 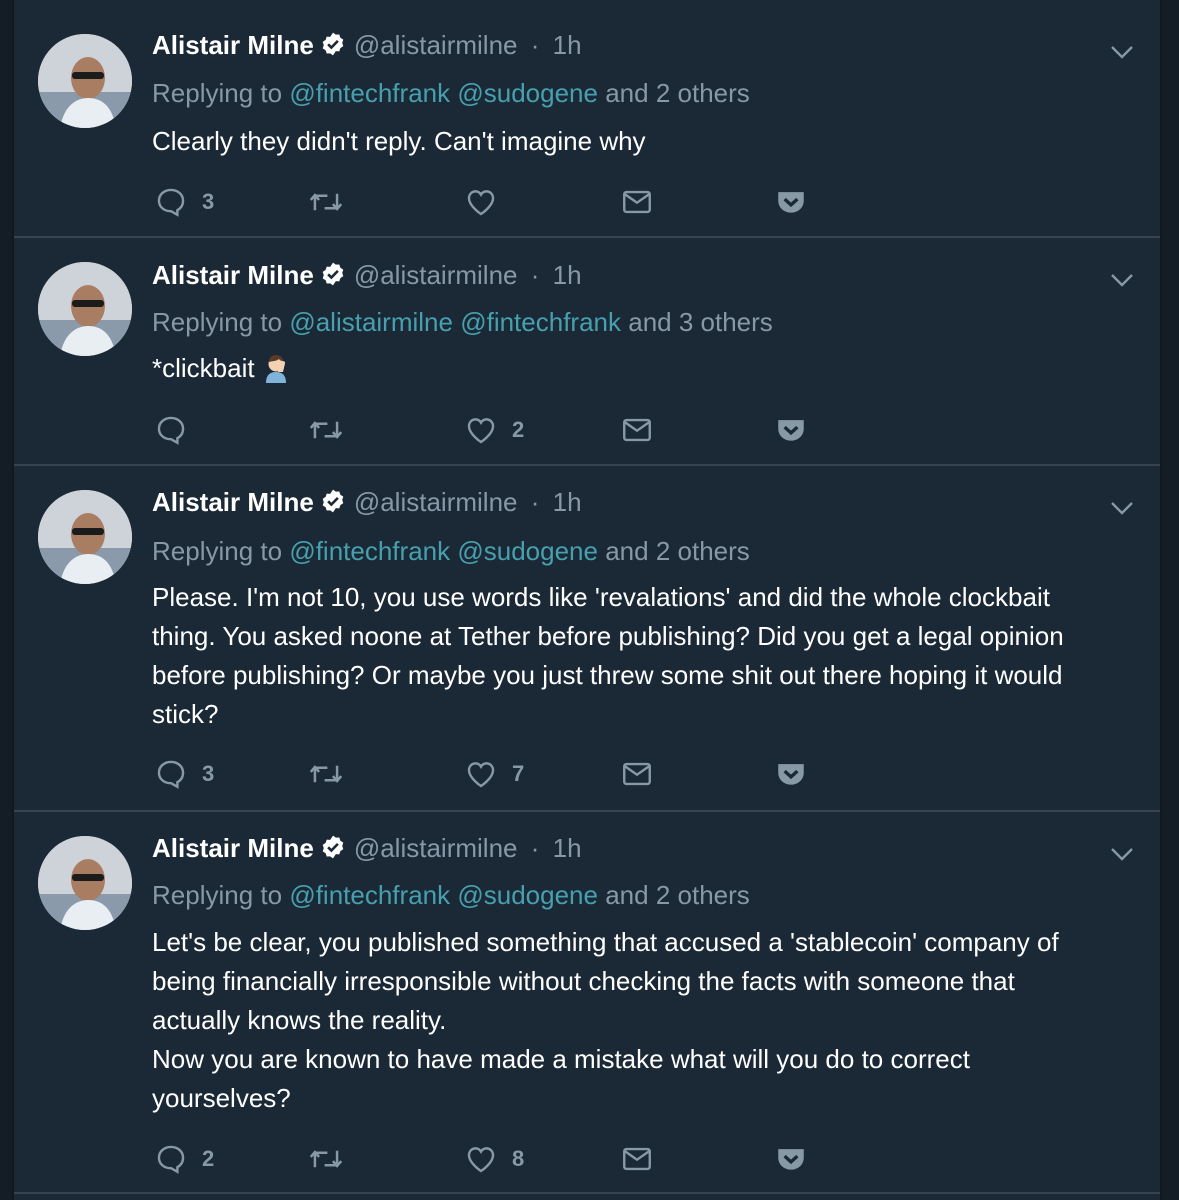 I want to click on reply-count: 2, so click(x=208, y=1158).